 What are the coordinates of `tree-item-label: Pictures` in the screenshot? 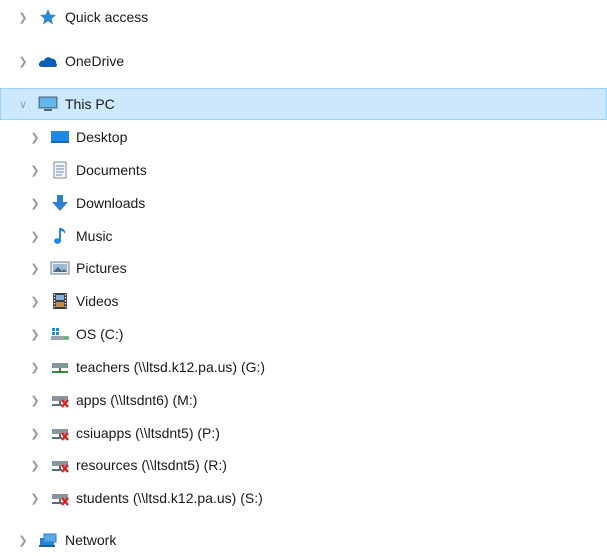 It's located at (101, 268).